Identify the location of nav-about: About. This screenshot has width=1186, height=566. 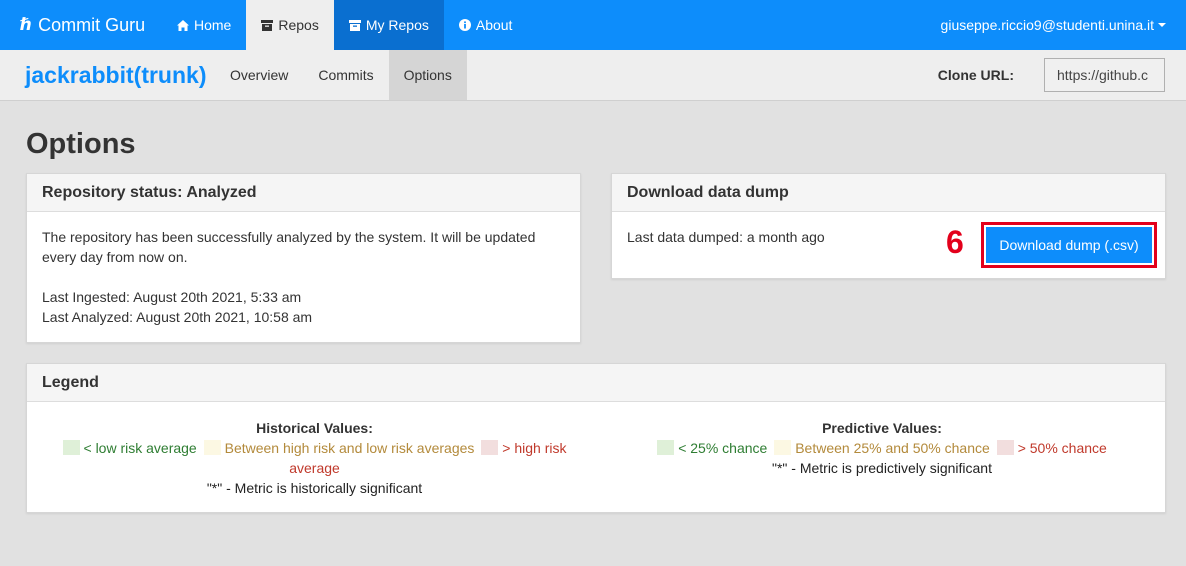
(486, 25).